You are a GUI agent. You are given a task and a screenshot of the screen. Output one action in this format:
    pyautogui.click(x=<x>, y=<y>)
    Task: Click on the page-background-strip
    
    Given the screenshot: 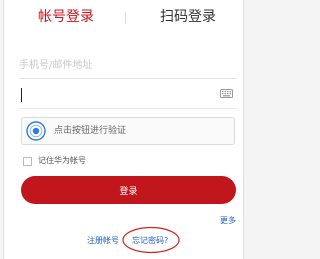 What is the action you would take?
    pyautogui.click(x=247, y=129)
    